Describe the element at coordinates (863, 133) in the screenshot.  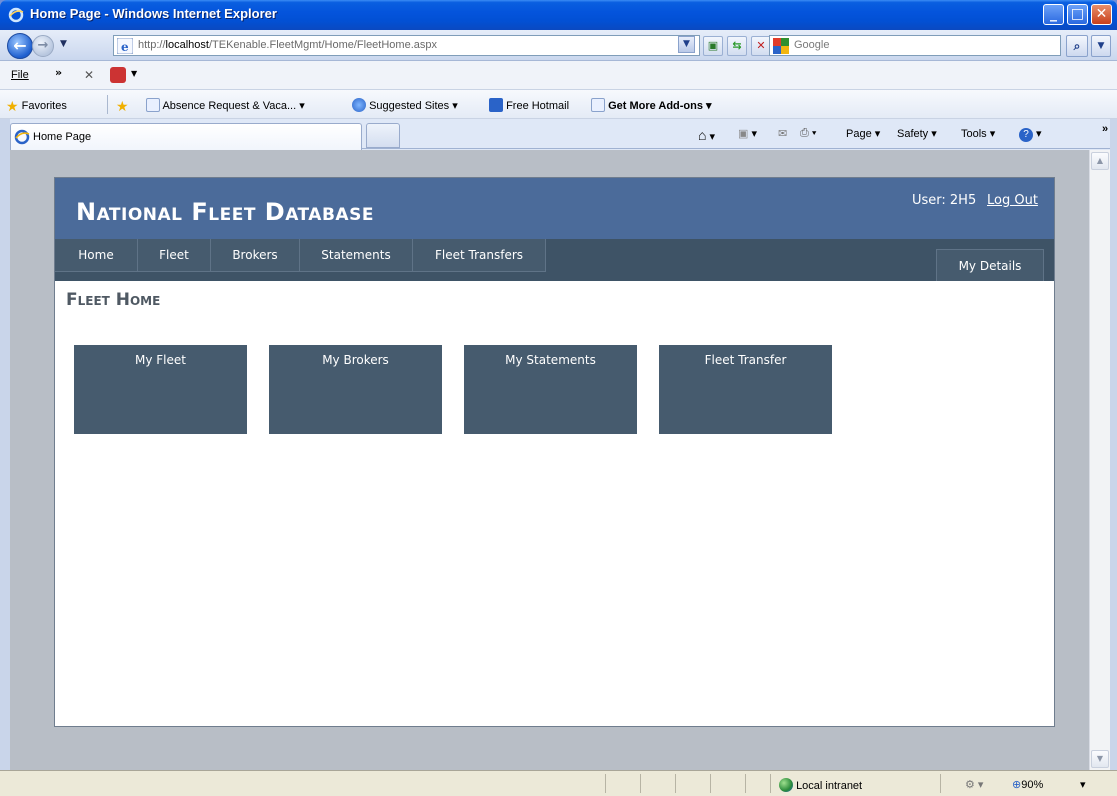
I see `page-menu: Page ▾` at that location.